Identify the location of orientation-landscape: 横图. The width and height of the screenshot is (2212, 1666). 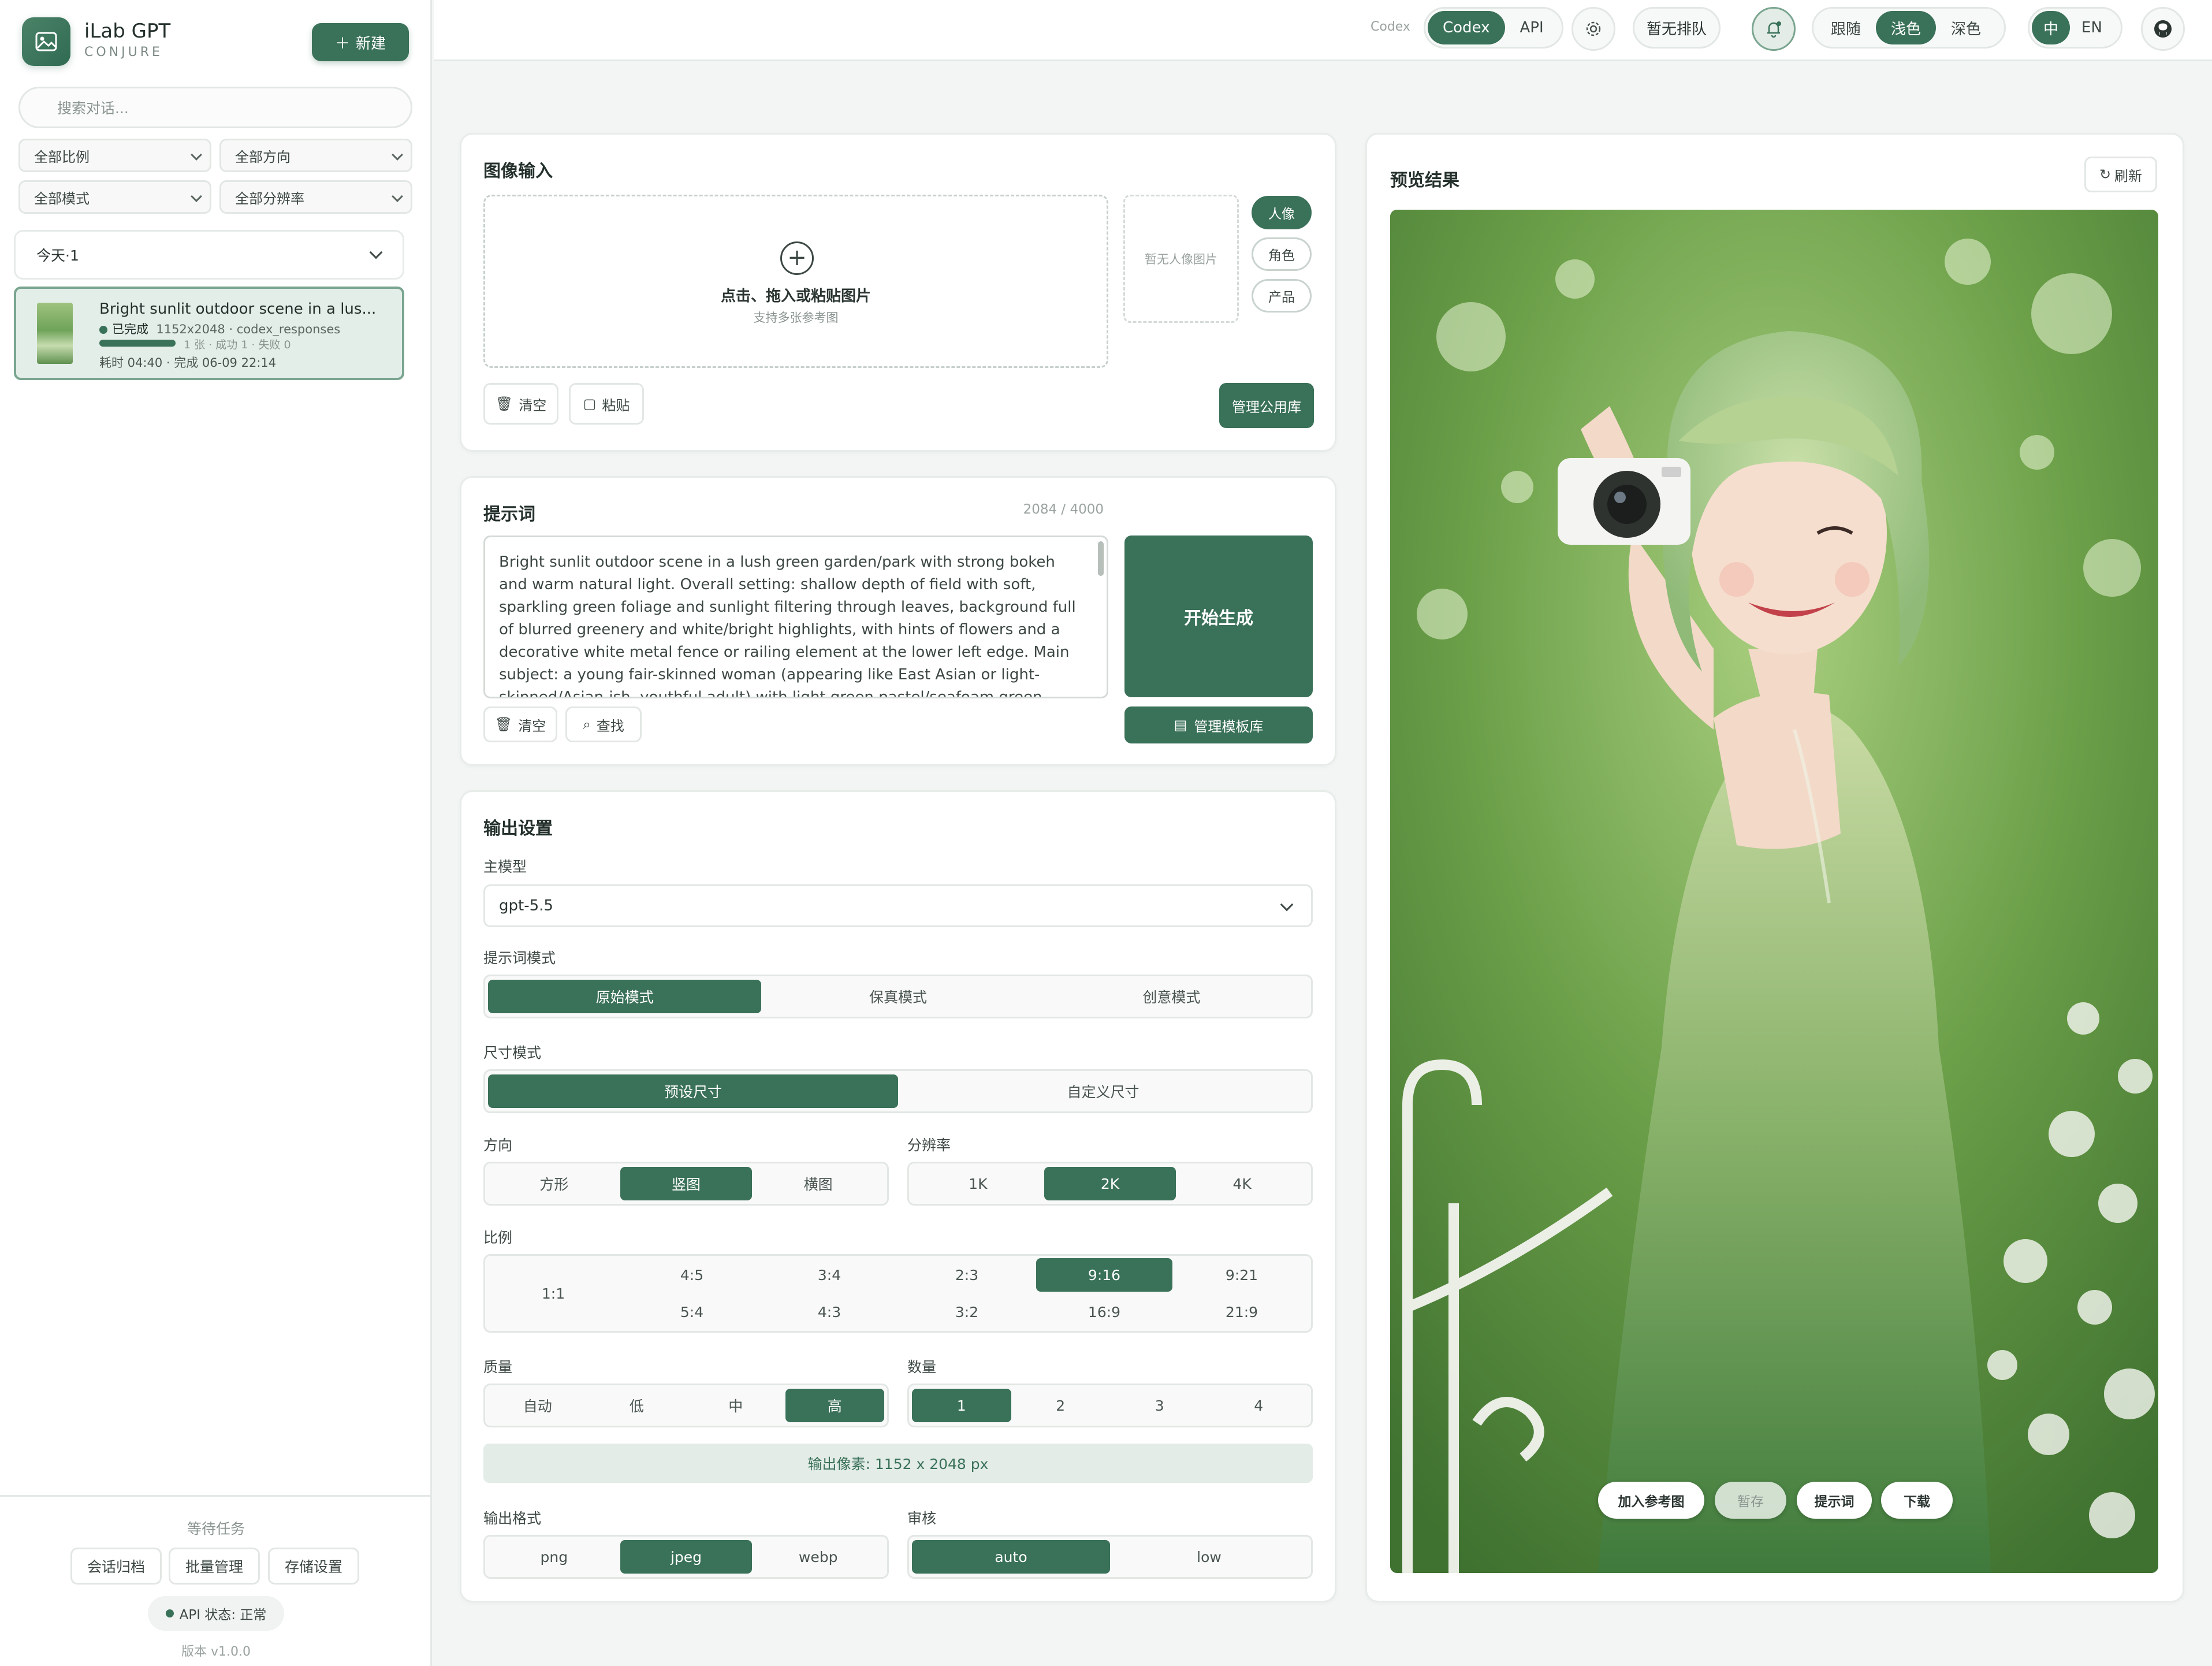
(818, 1183).